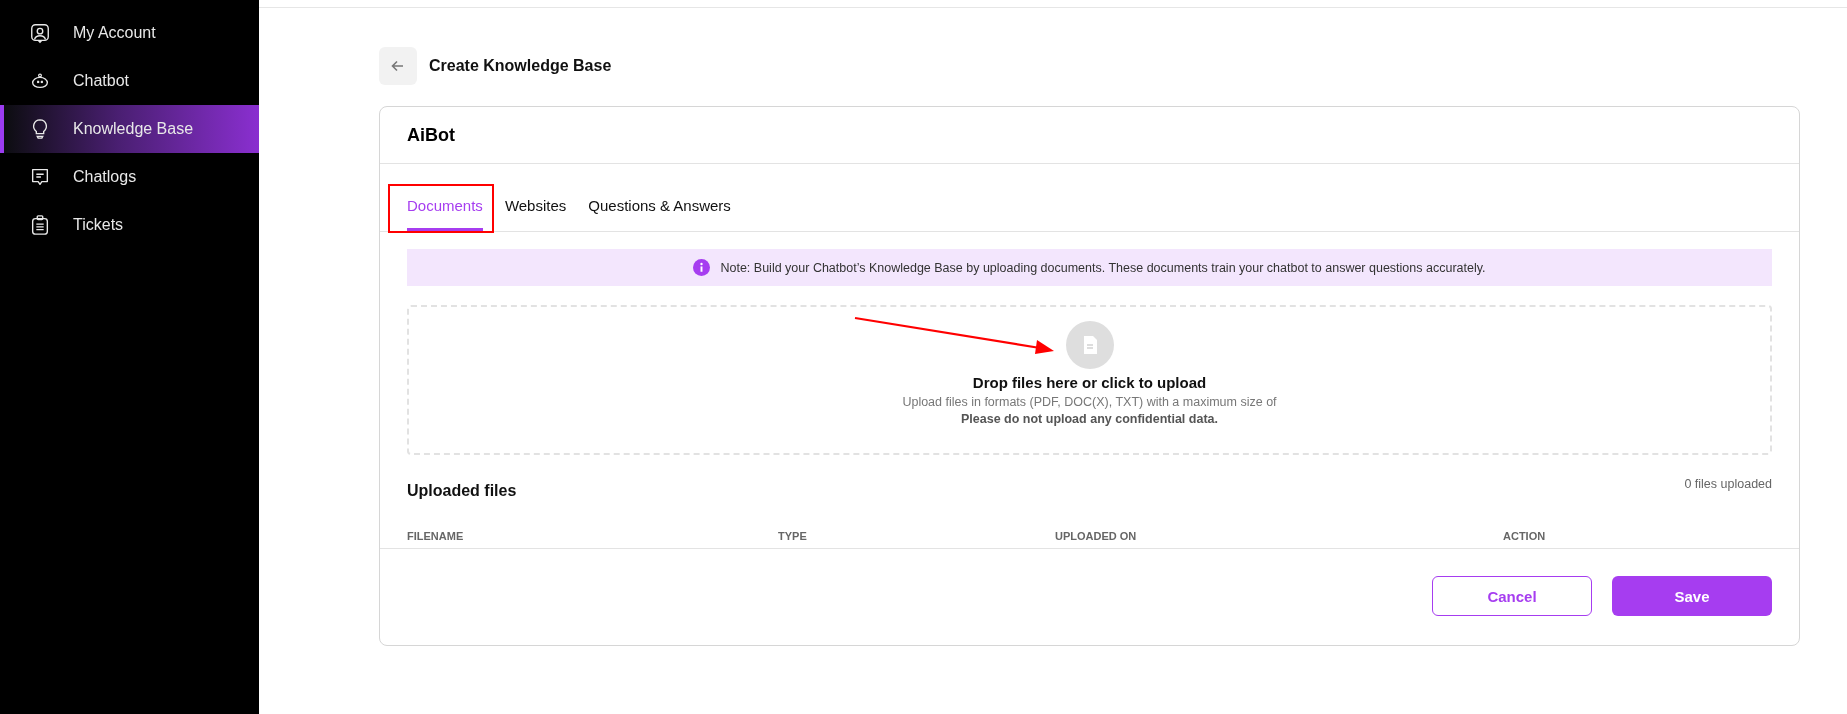  Describe the element at coordinates (659, 214) in the screenshot. I see `tab: Questions & Answers` at that location.